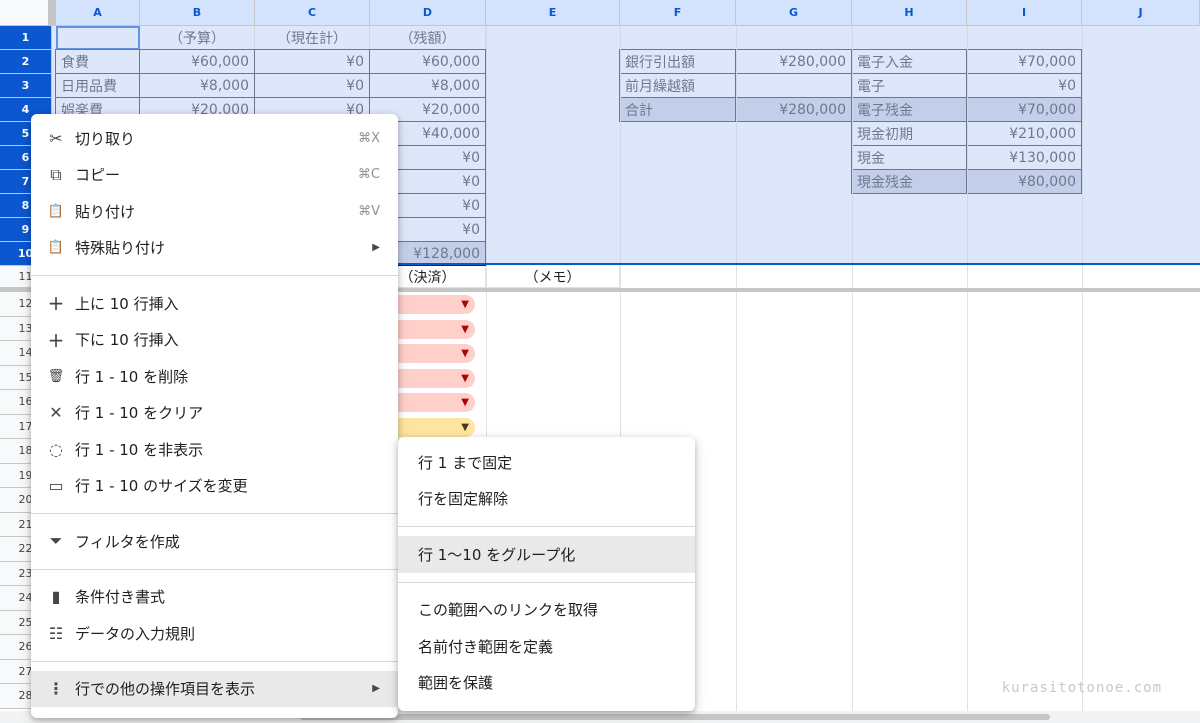 Image resolution: width=1200 pixels, height=723 pixels. I want to click on menu-item-delete-rows: 🗑 行 1 - 10 を削除, so click(214, 376).